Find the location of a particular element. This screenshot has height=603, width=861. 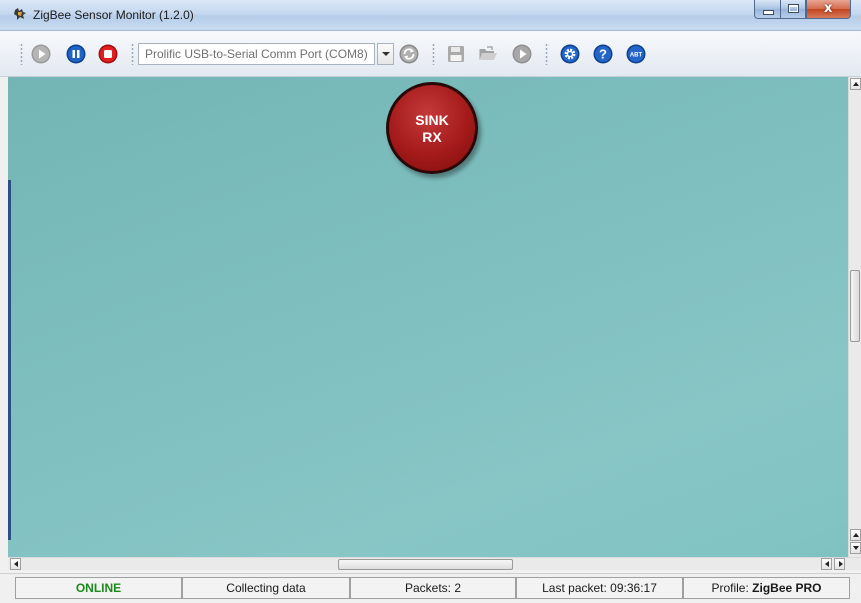

chevron-down-icon is located at coordinates (386, 54).